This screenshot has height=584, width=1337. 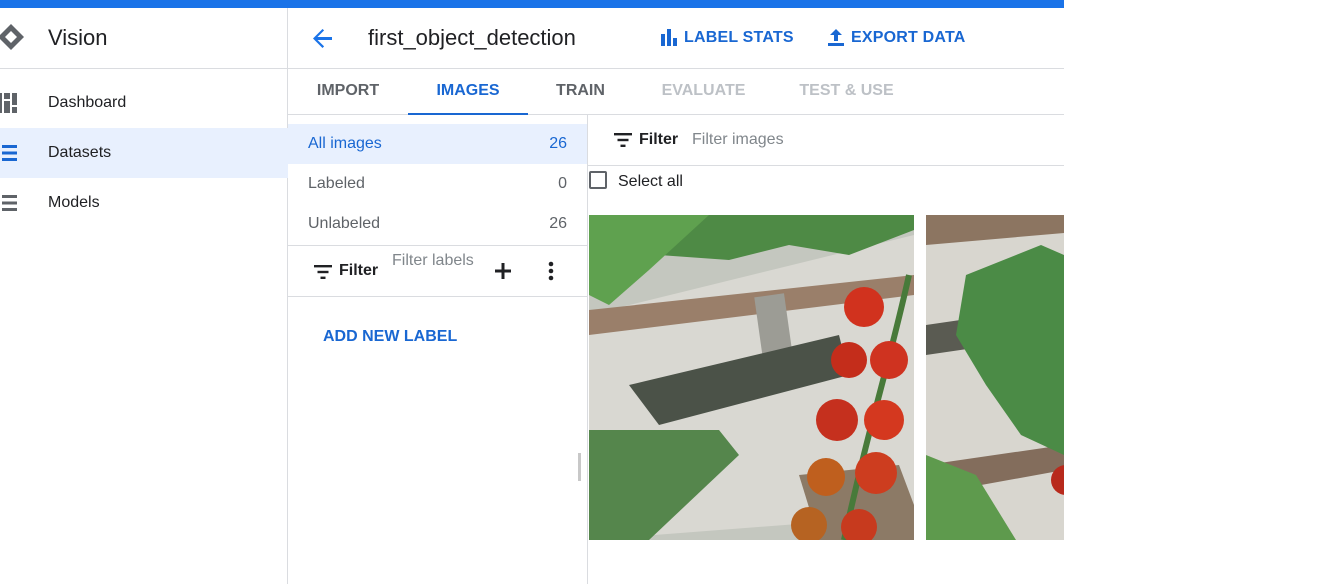 I want to click on tab-label: TEST & USE, so click(x=846, y=90).